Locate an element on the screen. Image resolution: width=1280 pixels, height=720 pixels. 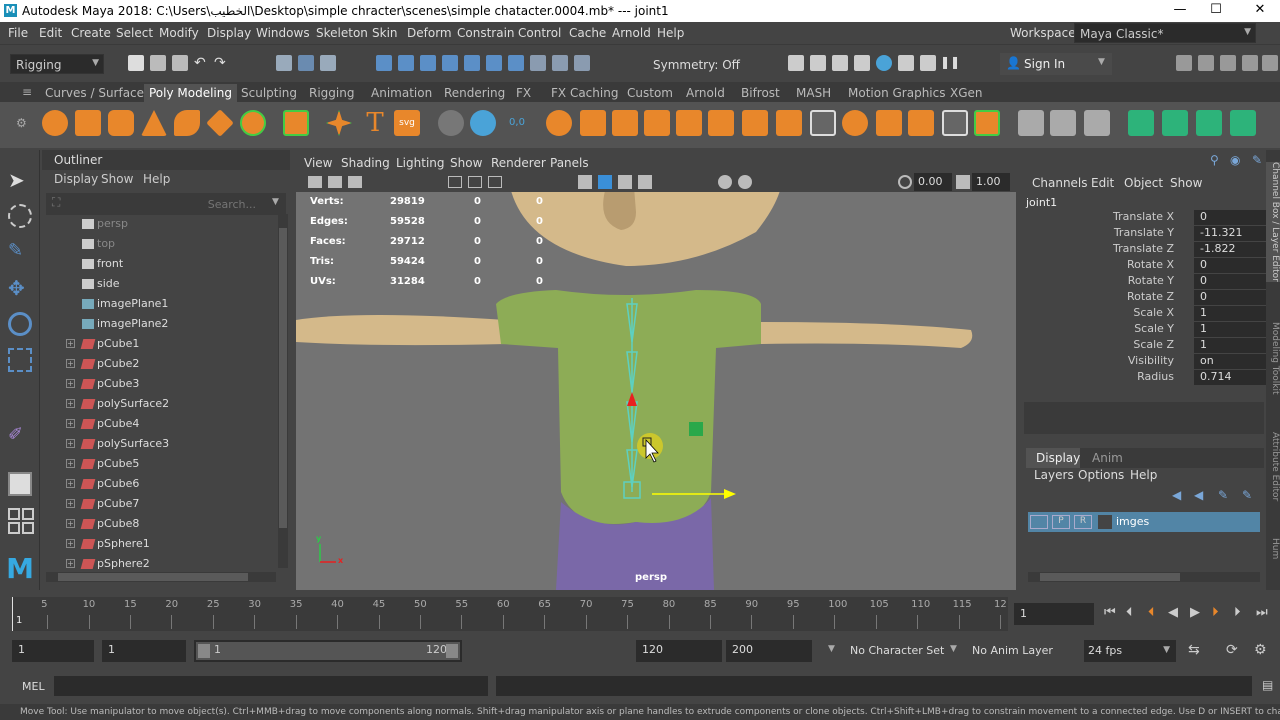
svg-icon: svg is located at coordinates (407, 123).